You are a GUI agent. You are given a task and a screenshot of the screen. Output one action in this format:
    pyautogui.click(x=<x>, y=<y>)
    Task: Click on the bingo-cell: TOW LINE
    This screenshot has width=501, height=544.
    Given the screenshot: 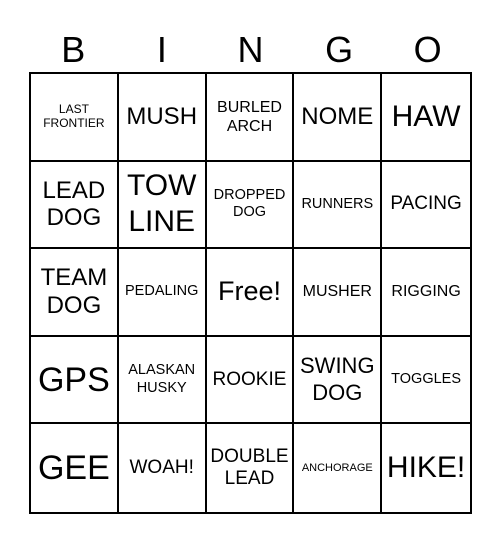 What is the action you would take?
    pyautogui.click(x=162, y=205)
    